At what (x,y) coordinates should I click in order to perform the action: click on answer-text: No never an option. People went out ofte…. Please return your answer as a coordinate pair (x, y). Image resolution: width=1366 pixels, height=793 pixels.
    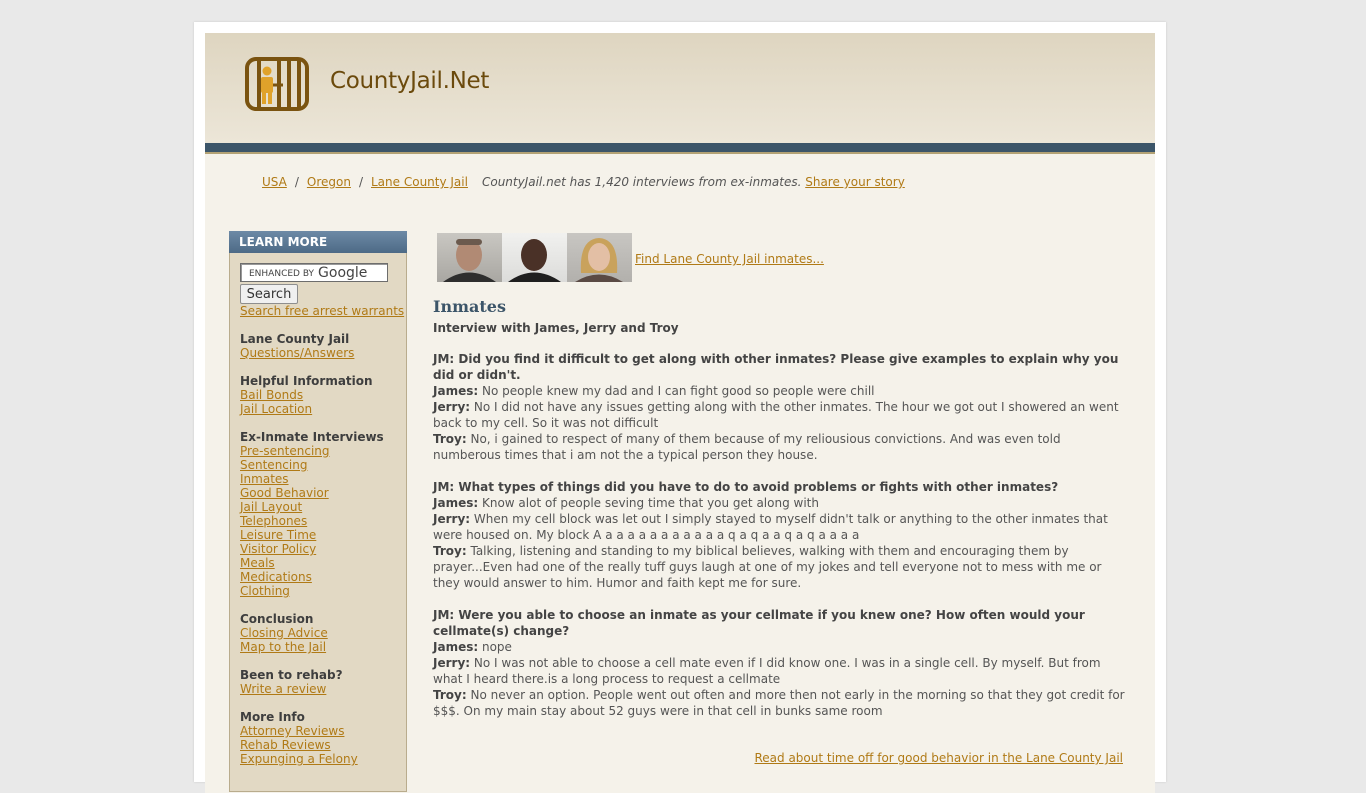
    Looking at the image, I should click on (779, 703).